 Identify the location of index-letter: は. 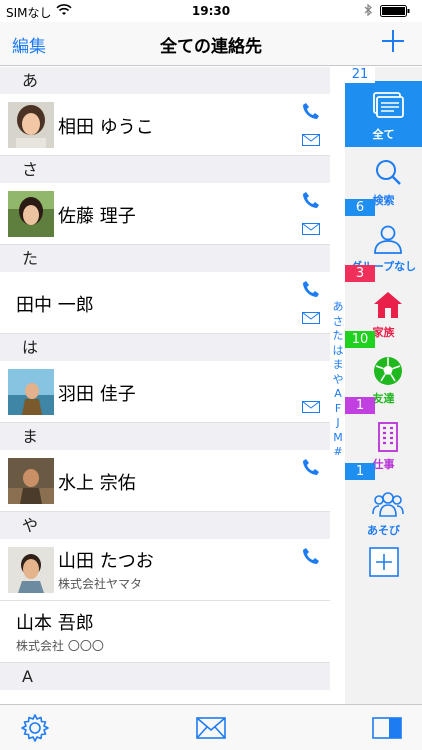
(338, 351).